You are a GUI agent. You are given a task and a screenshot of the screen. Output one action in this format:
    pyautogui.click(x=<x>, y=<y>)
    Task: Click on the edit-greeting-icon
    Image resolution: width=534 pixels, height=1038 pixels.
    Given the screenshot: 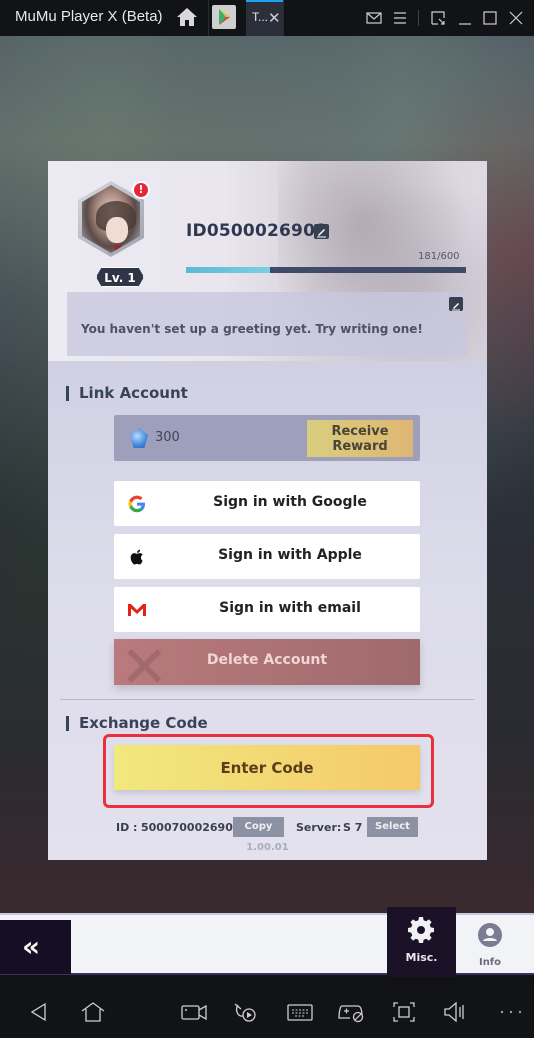 What is the action you would take?
    pyautogui.click(x=456, y=304)
    